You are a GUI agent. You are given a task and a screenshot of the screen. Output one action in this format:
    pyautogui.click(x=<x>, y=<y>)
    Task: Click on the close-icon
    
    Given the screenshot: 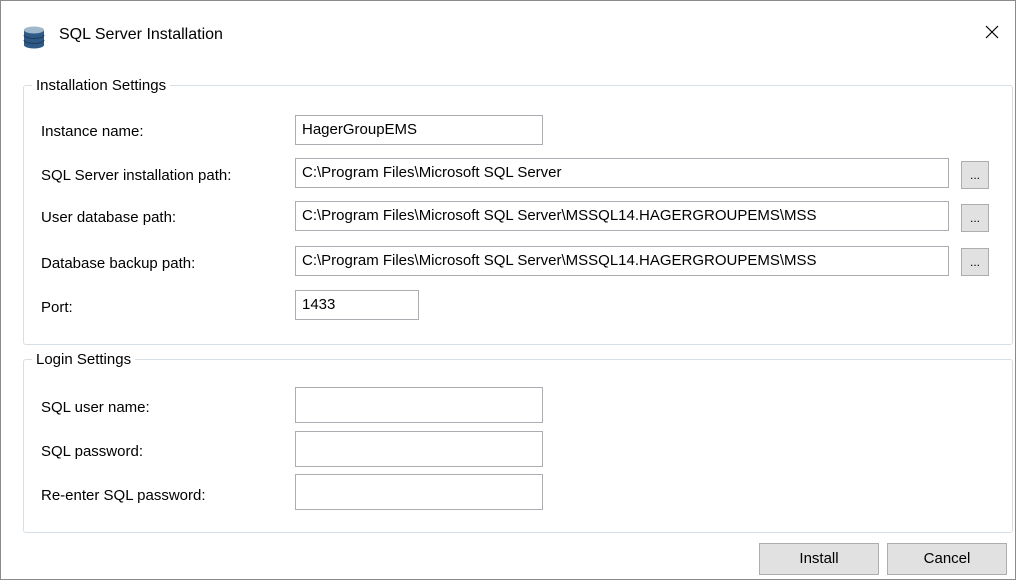 What is the action you would take?
    pyautogui.click(x=992, y=34)
    